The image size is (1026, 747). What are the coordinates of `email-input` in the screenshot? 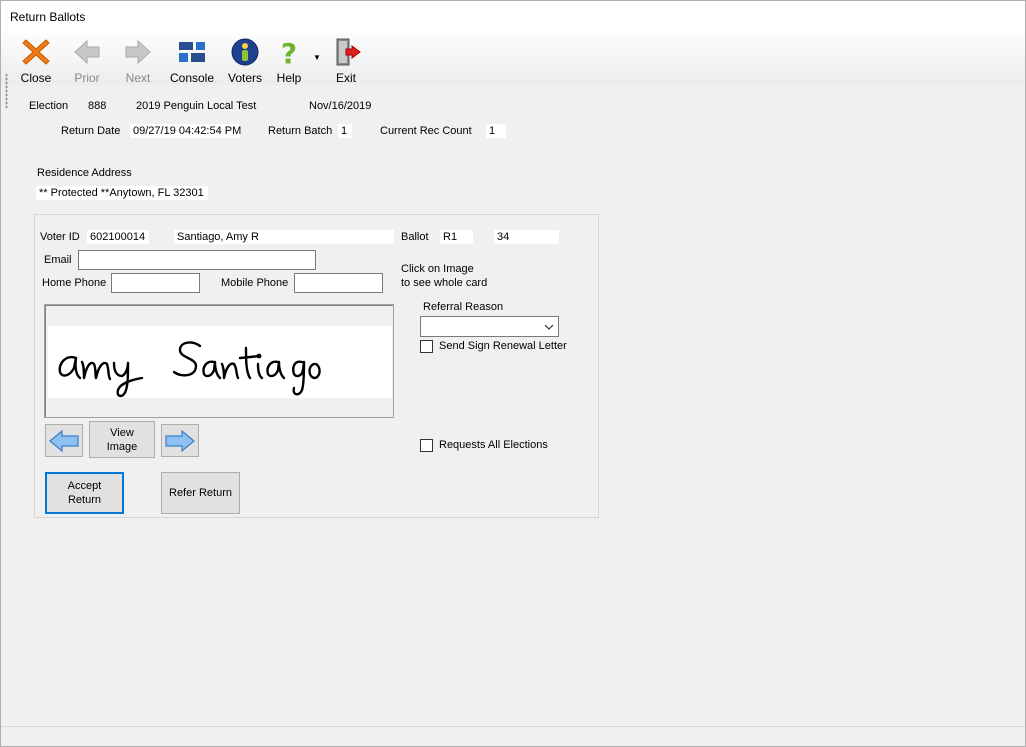 It's located at (197, 260).